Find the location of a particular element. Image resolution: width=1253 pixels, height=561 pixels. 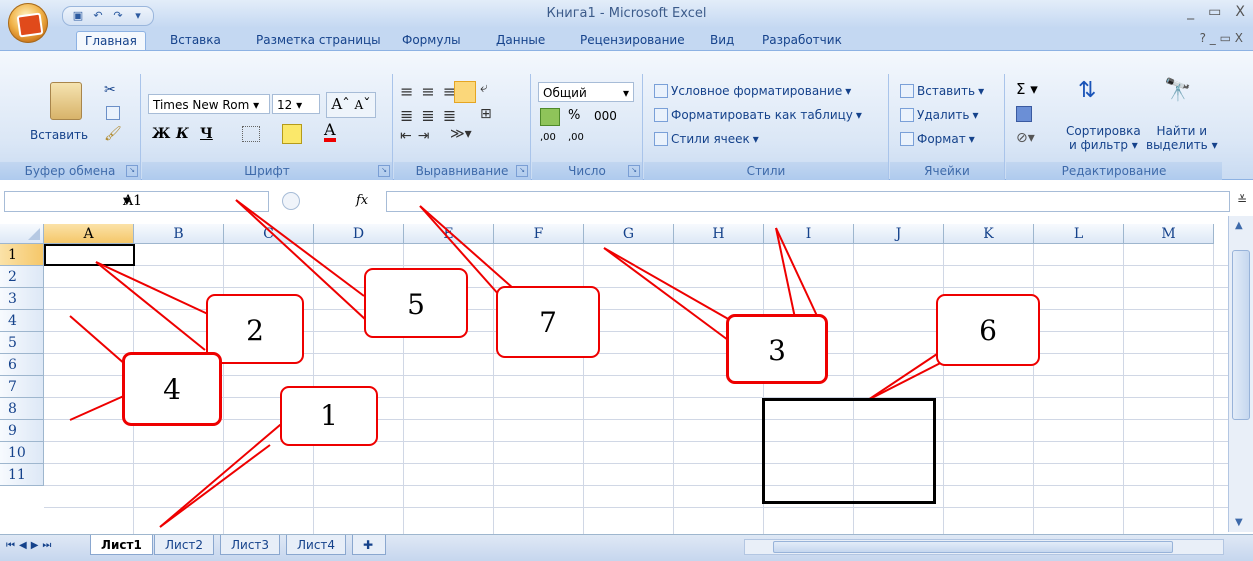

help-icon: ? _ ▭ X is located at coordinates (1221, 38).